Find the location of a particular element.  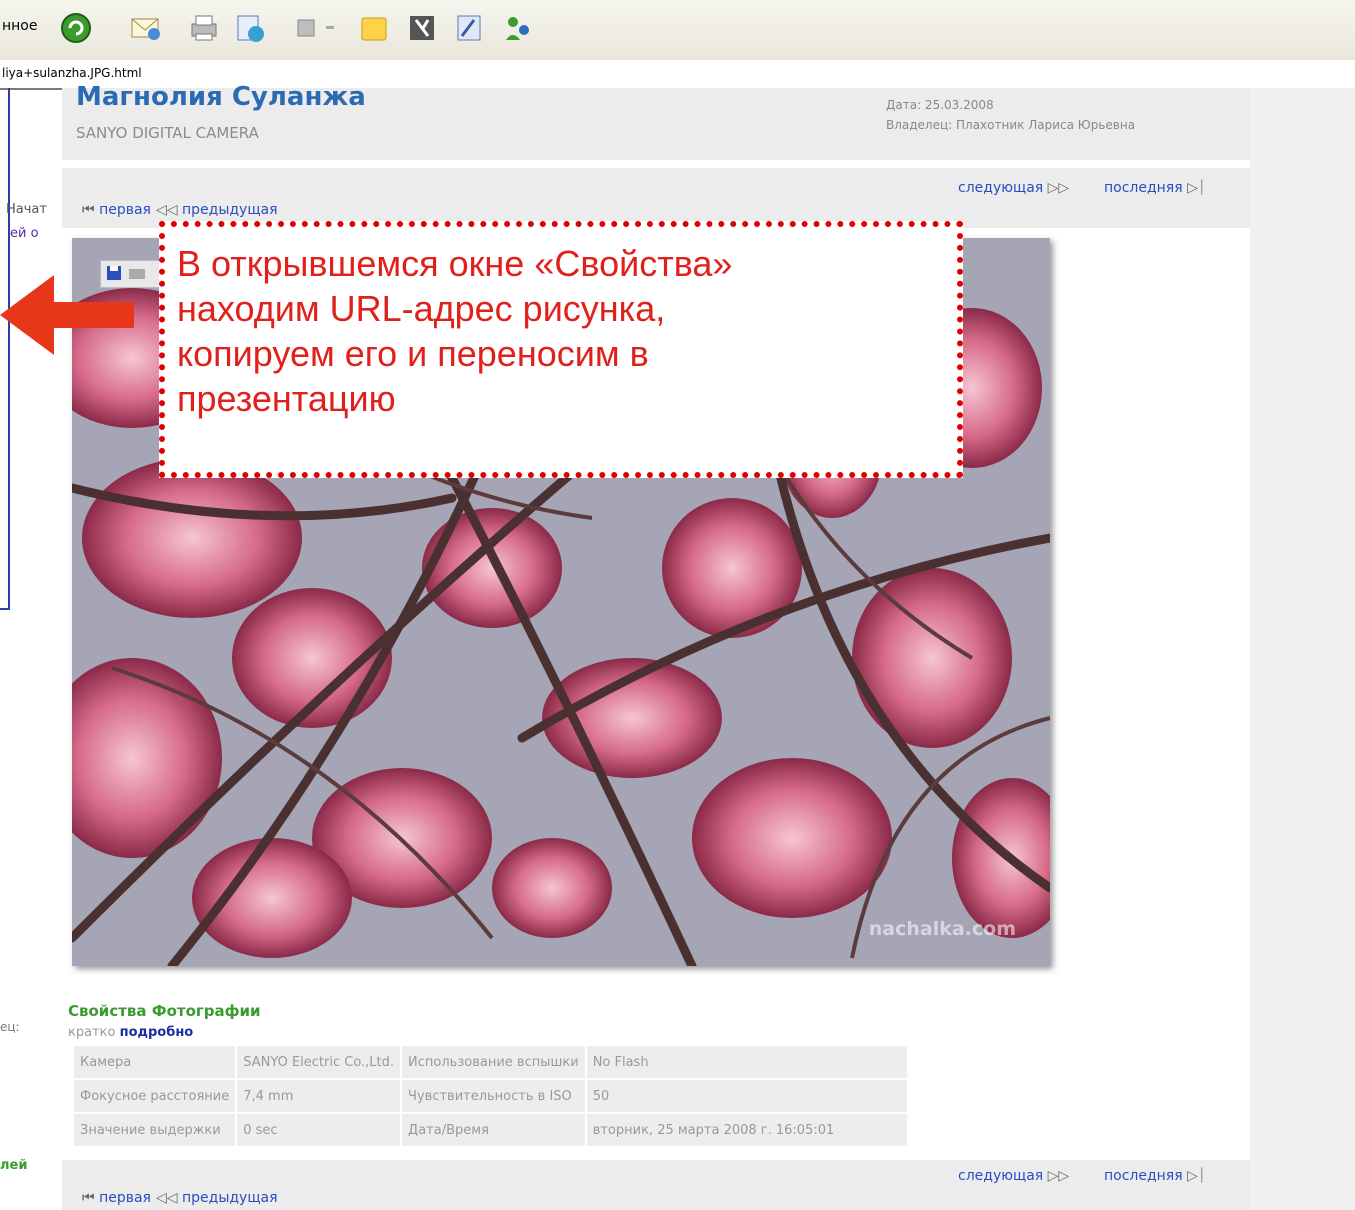

chevron-down-icon is located at coordinates (328, 28).